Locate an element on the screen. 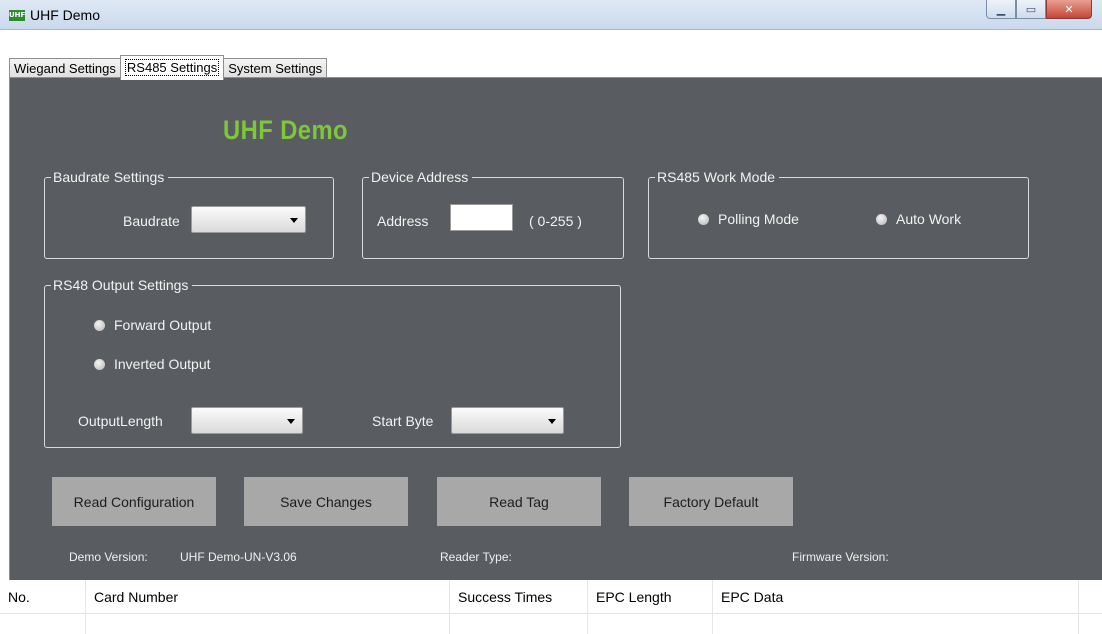  inverted-output-radio: Inverted Output is located at coordinates (152, 364).